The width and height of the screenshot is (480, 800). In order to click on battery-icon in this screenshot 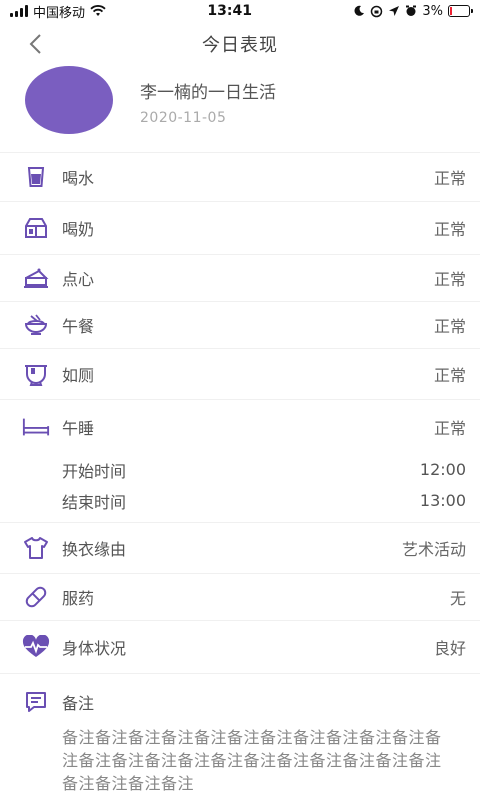, I will do `click(460, 11)`.